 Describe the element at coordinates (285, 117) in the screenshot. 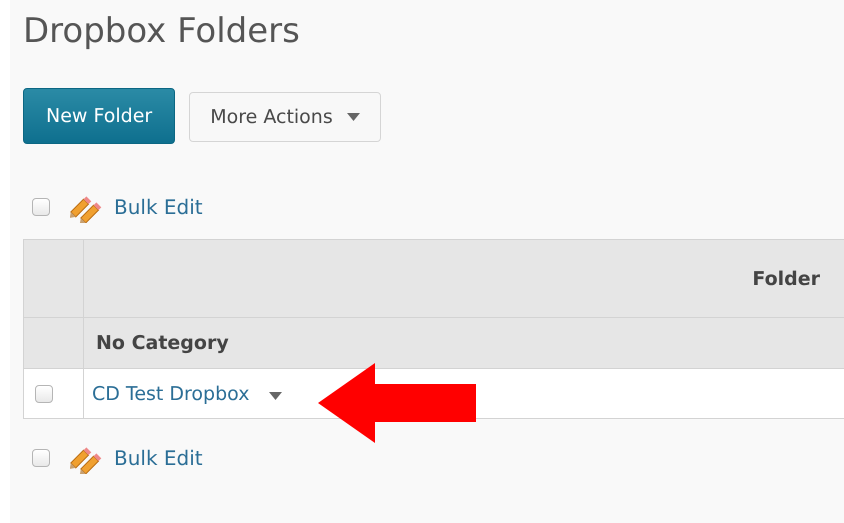

I see `more-actions-button: More Actions` at that location.